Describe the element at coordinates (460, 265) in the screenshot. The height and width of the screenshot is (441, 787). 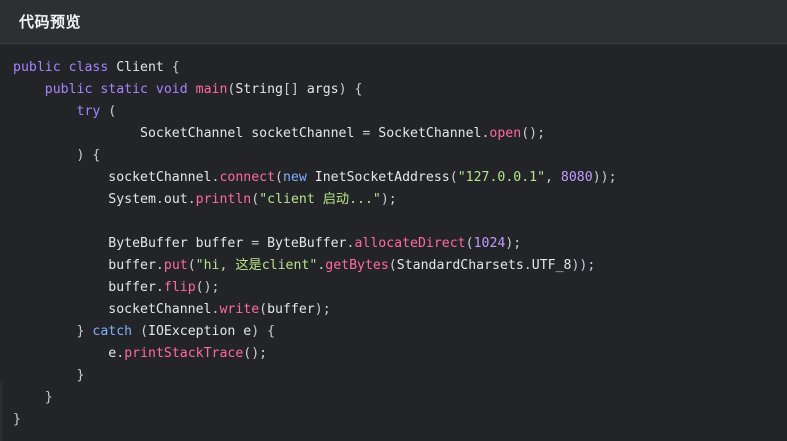
I see `code-token: StandardCharsets` at that location.